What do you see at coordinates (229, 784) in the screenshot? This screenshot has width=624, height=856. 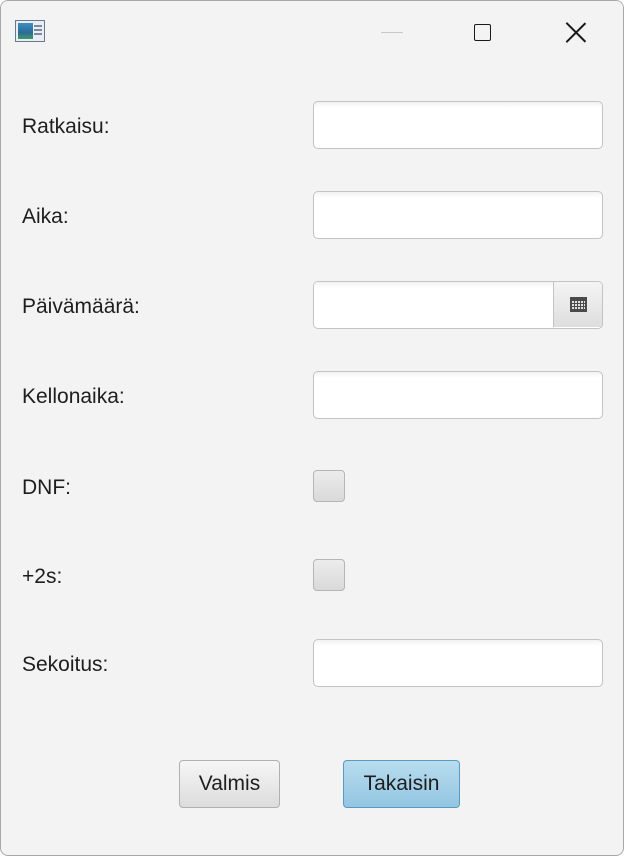 I see `valmis-button: Valmis` at bounding box center [229, 784].